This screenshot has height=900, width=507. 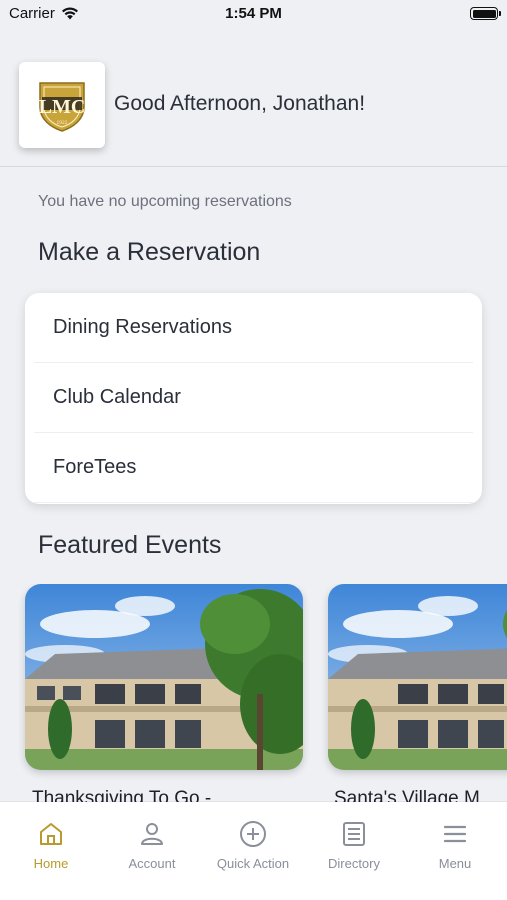 I want to click on home-icon, so click(x=51, y=834).